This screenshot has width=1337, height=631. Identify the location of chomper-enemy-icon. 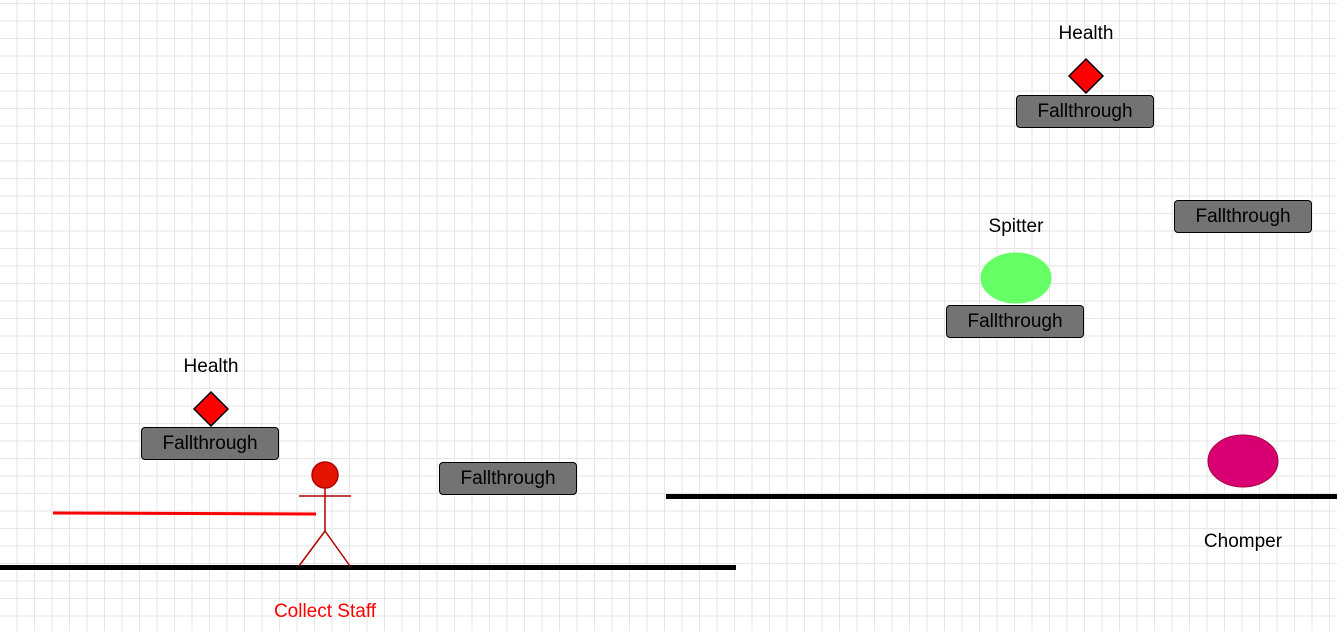
(1243, 461).